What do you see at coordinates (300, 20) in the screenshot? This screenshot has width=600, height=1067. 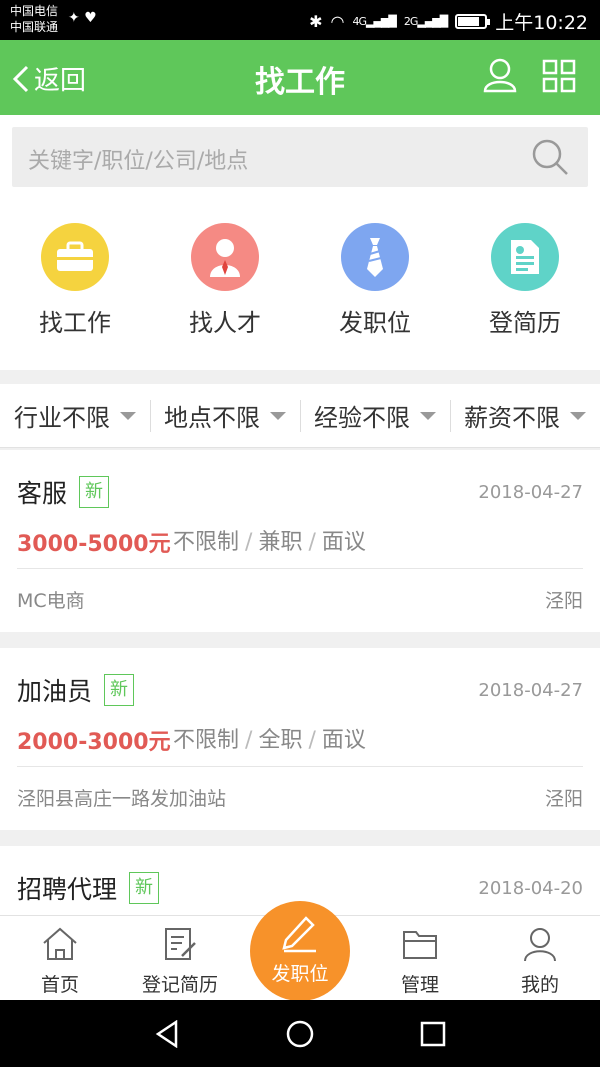 I see `status-bar: 中国电信 中国联通 ✦ ♥ ✱ ◠ 4G▂▄▆█ 2G▂▄▆█ 上午10:22` at bounding box center [300, 20].